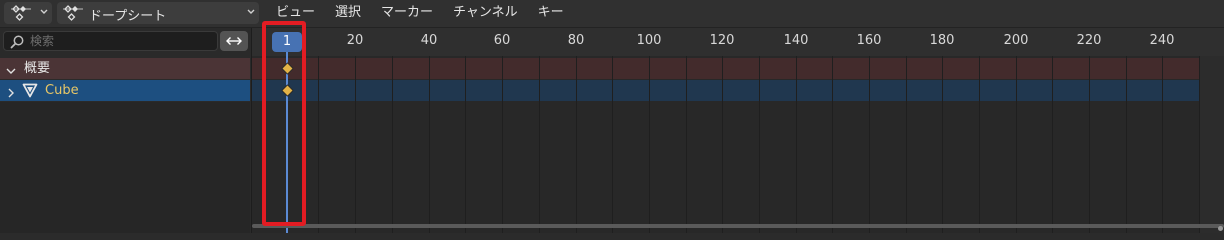 The width and height of the screenshot is (1224, 240). What do you see at coordinates (1016, 40) in the screenshot?
I see `tick-label: 200` at bounding box center [1016, 40].